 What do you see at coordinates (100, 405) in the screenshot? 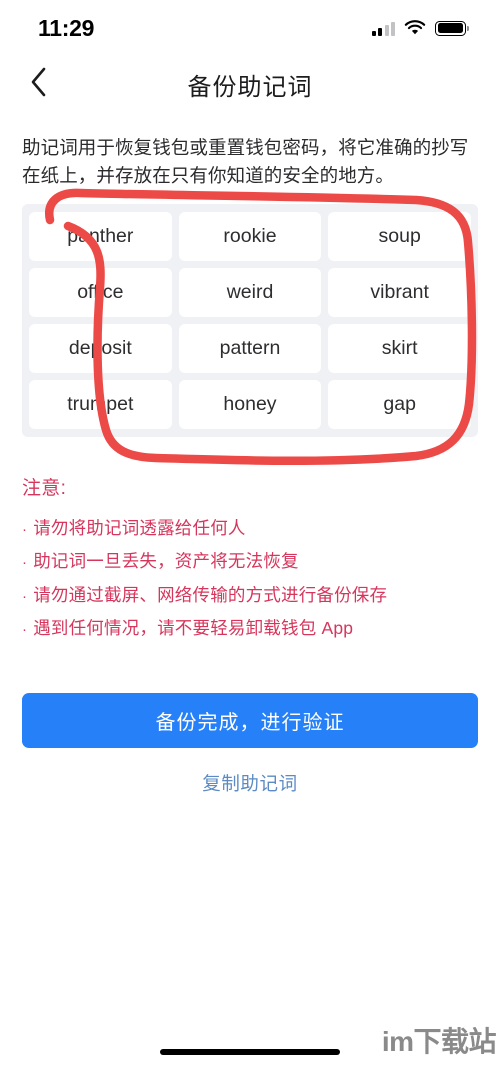
I see `mnemonic-word-chip: trumpet` at bounding box center [100, 405].